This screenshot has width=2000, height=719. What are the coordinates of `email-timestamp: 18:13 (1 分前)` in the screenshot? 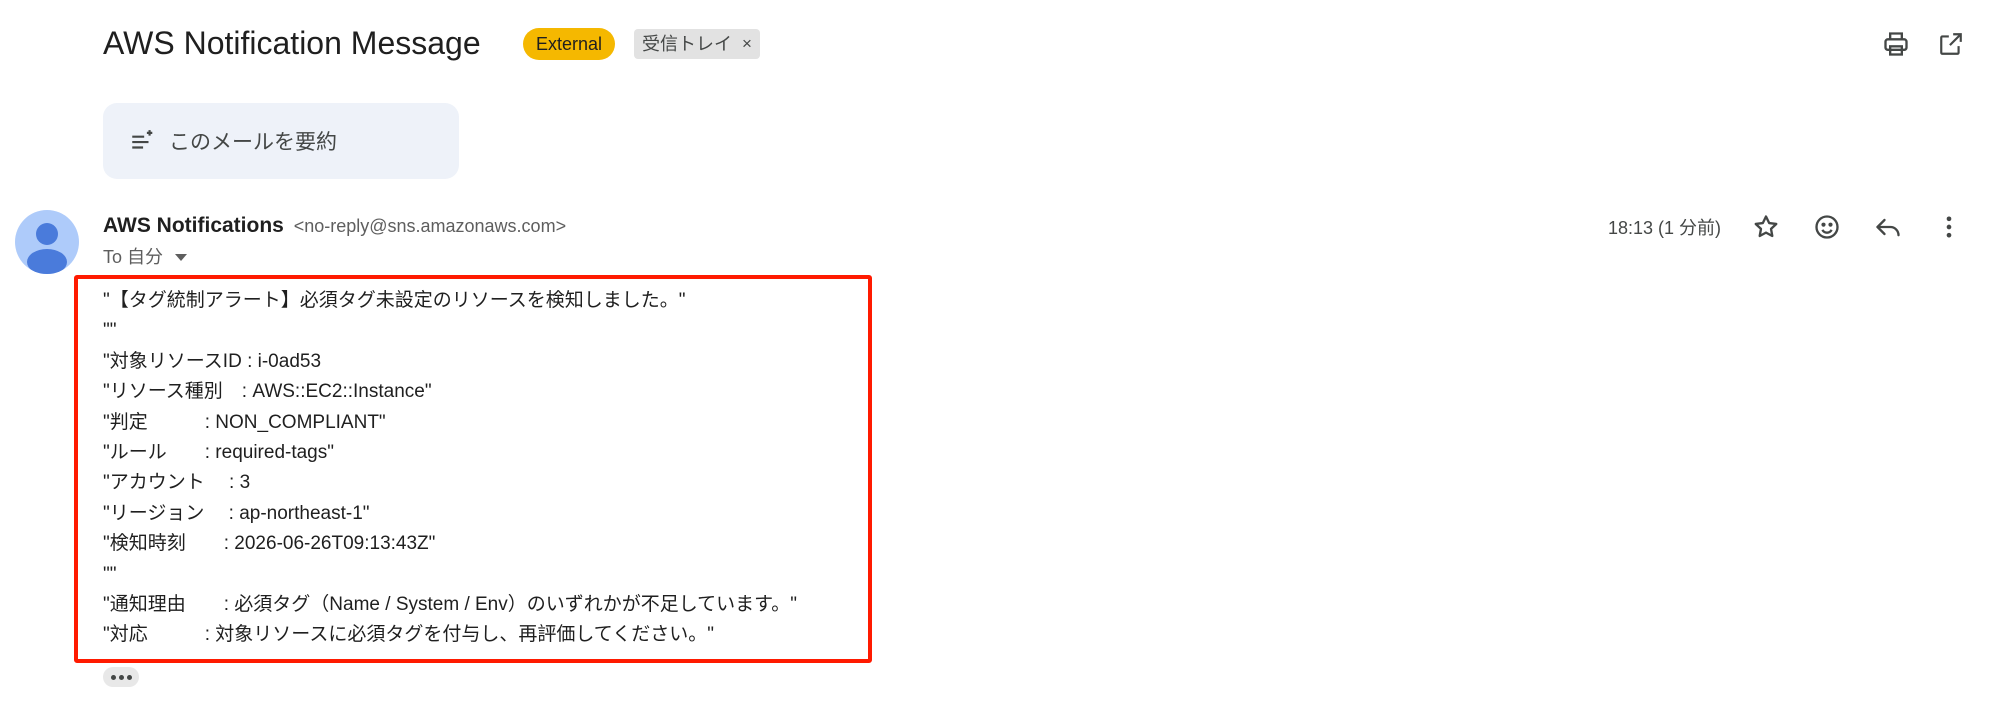 It's located at (1665, 228).